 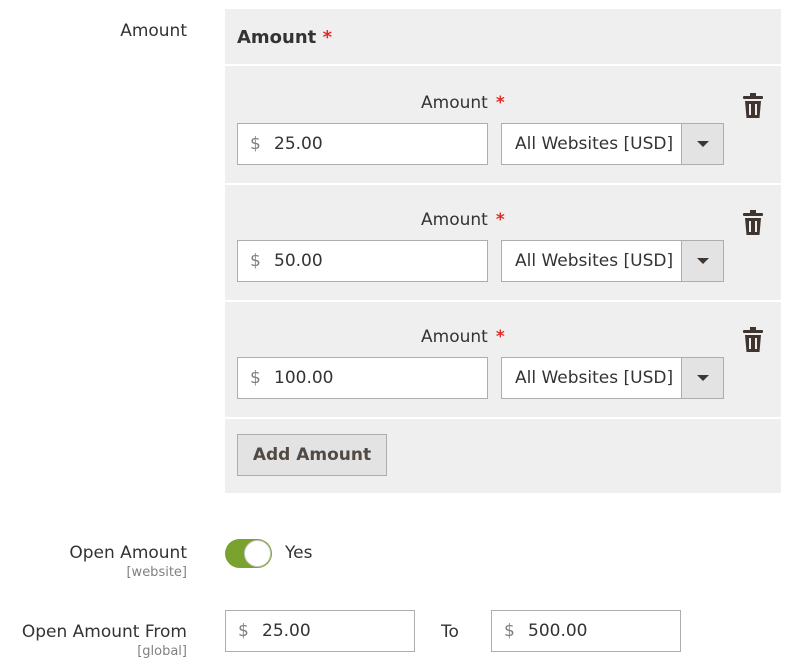 I want to click on amount-row: Amount * $ 25.00 All Websites [USD], so click(x=503, y=126).